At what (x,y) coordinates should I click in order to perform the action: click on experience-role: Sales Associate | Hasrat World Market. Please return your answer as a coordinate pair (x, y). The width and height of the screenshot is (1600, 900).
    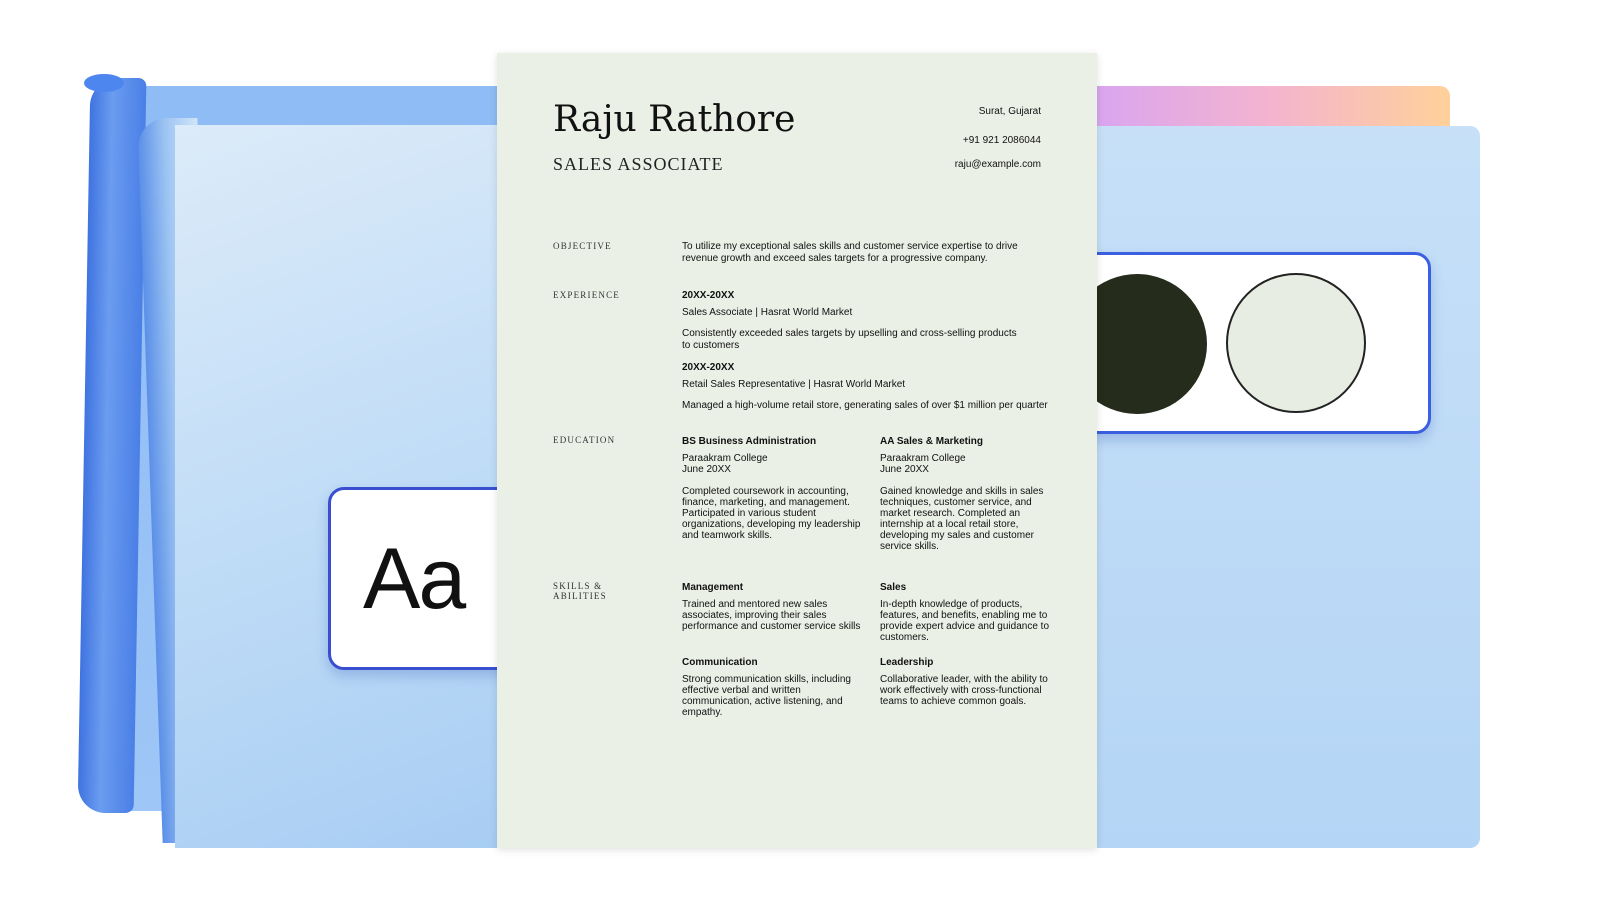
    Looking at the image, I should click on (767, 312).